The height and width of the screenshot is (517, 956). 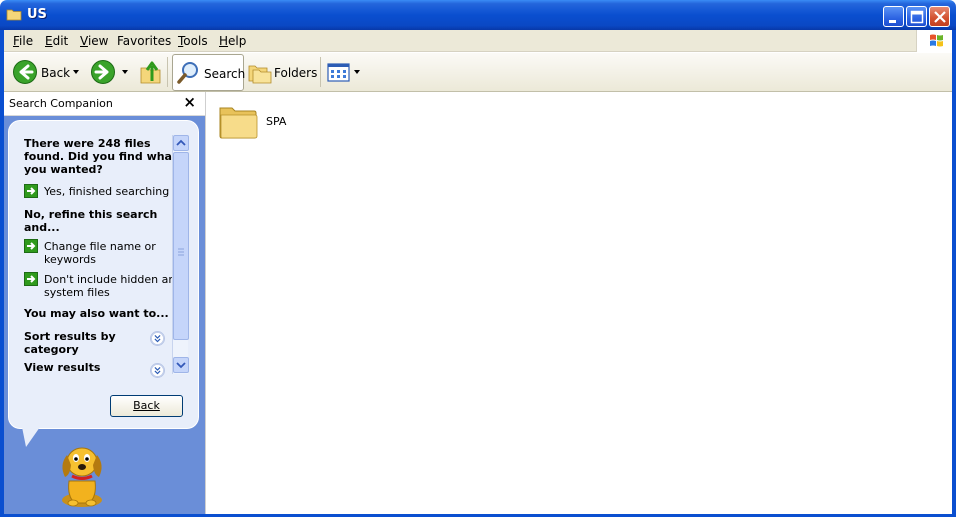 I want to click on minimize-button, so click(x=893, y=16).